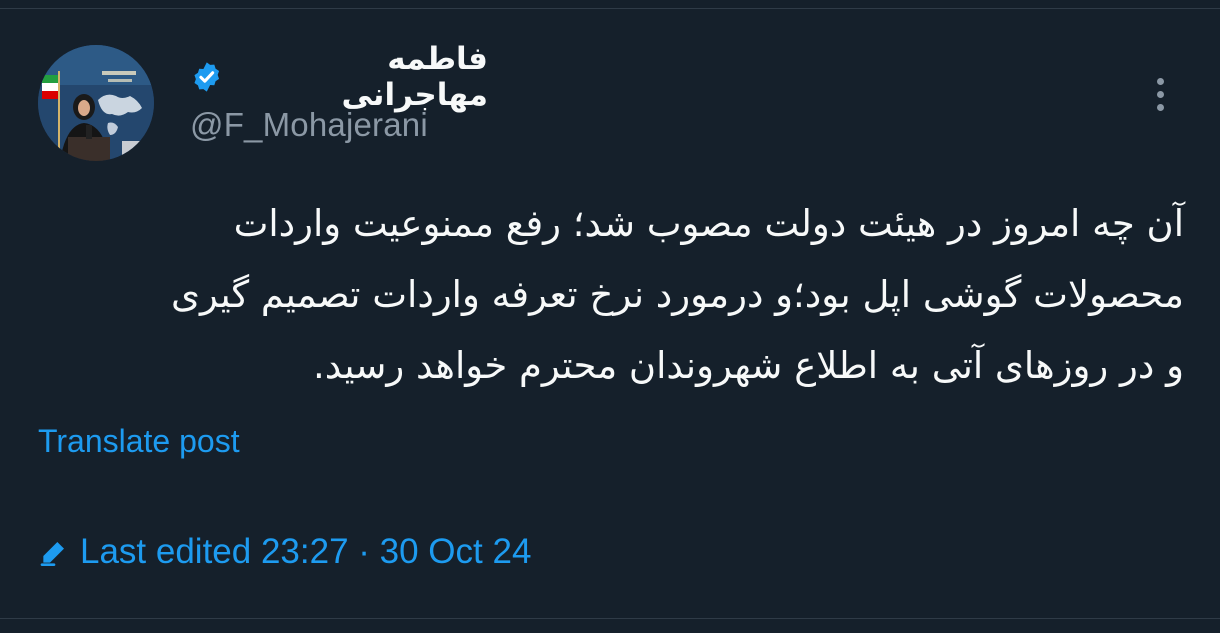 The image size is (1220, 633). I want to click on author-avatar, so click(96, 103).